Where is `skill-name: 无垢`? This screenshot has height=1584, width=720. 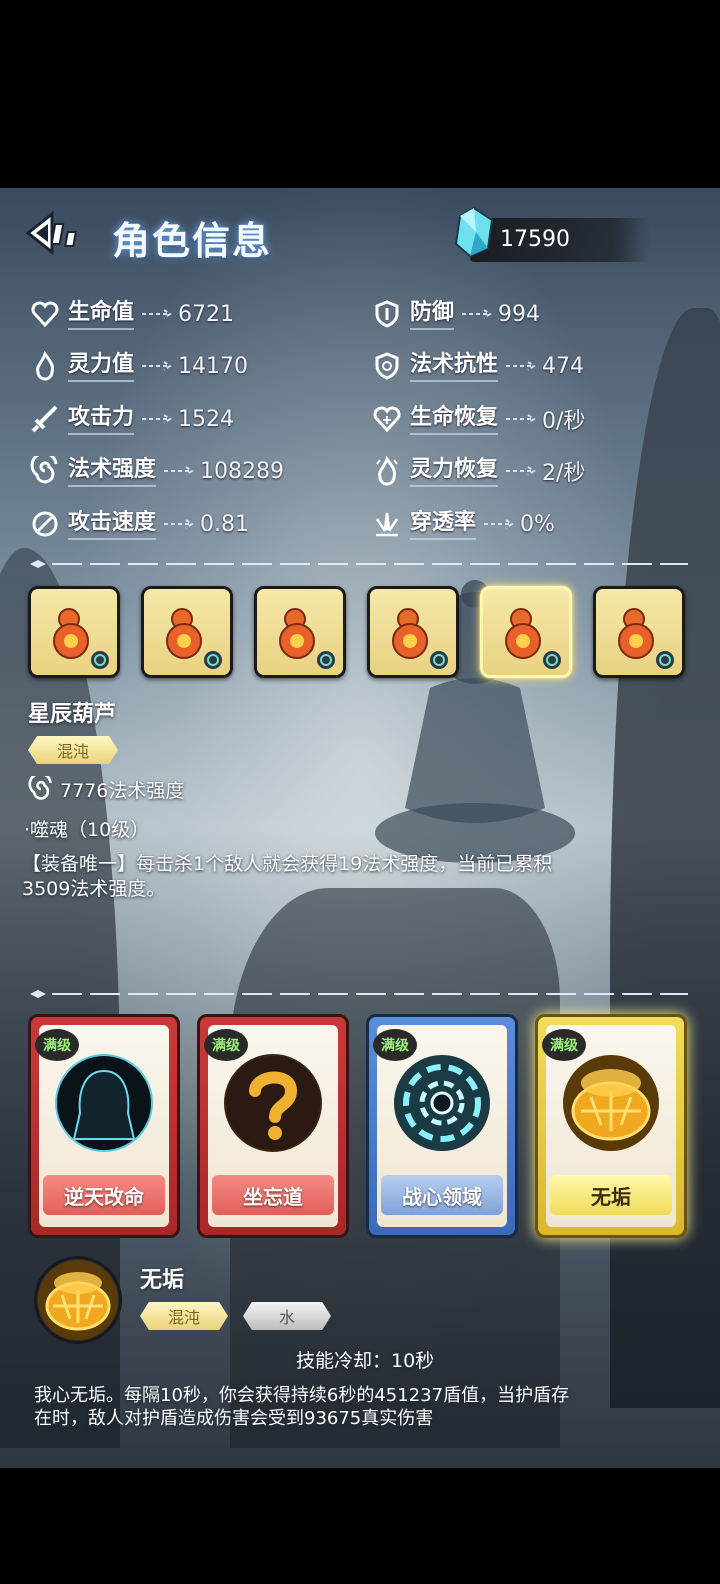
skill-name: 无垢 is located at coordinates (611, 1195).